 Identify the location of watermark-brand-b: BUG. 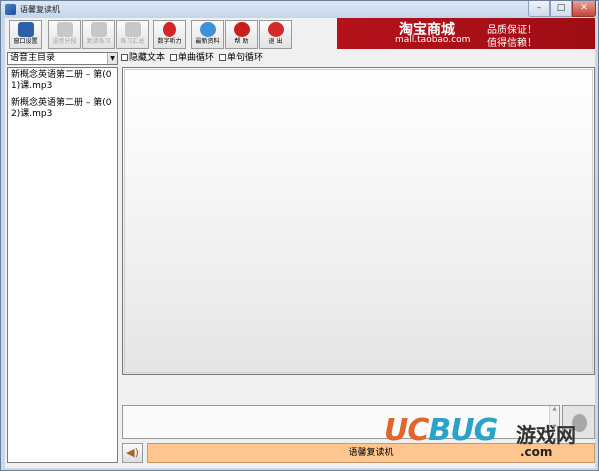
(463, 430).